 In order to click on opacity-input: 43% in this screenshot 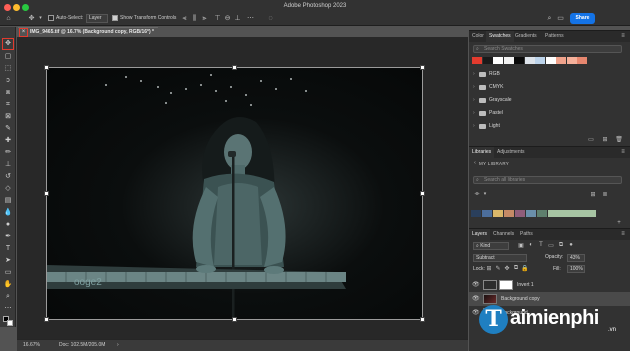, I will do `click(576, 258)`.